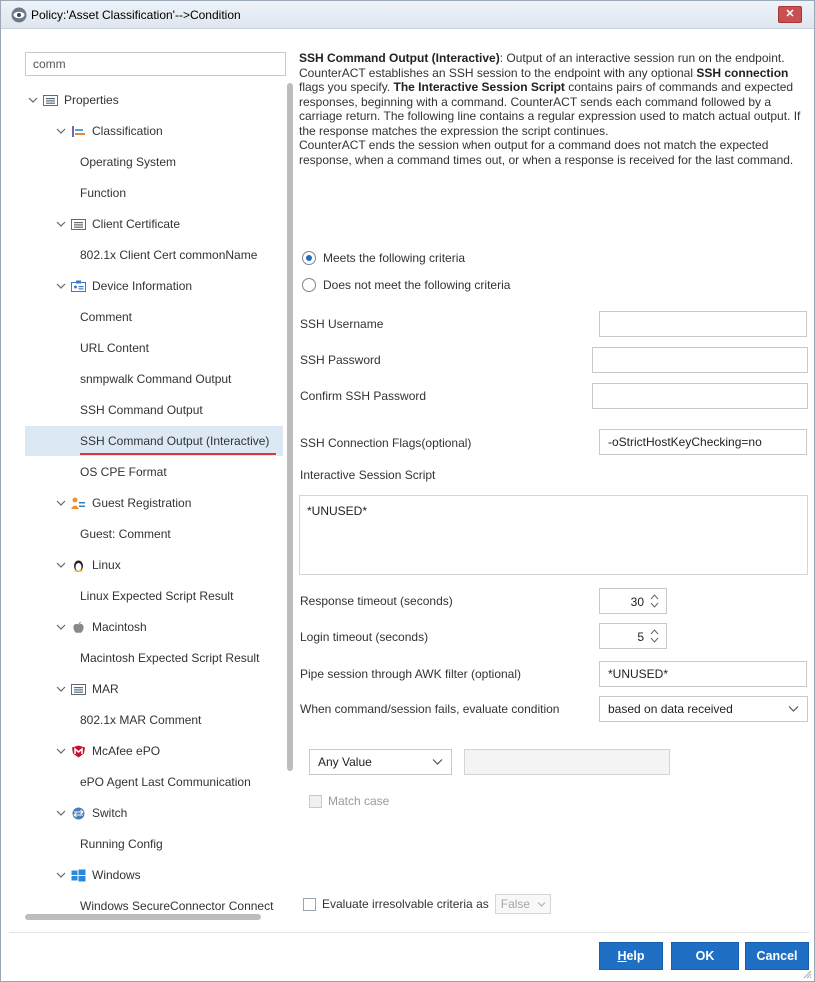  Describe the element at coordinates (703, 709) in the screenshot. I see `fail-evaluate-select: based on data received` at that location.